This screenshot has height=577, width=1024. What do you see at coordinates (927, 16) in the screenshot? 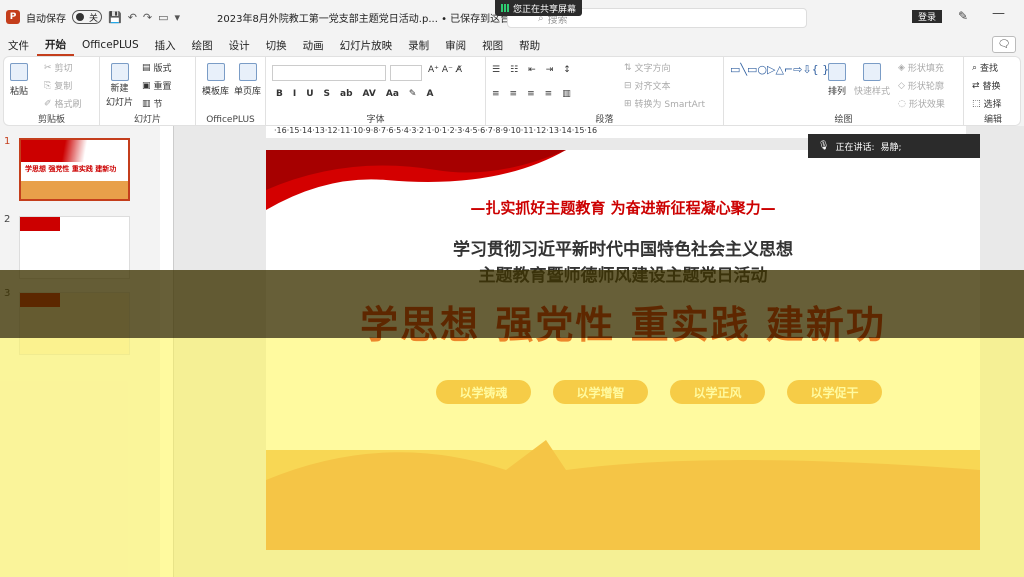
I see `login-button: 登录` at bounding box center [927, 16].